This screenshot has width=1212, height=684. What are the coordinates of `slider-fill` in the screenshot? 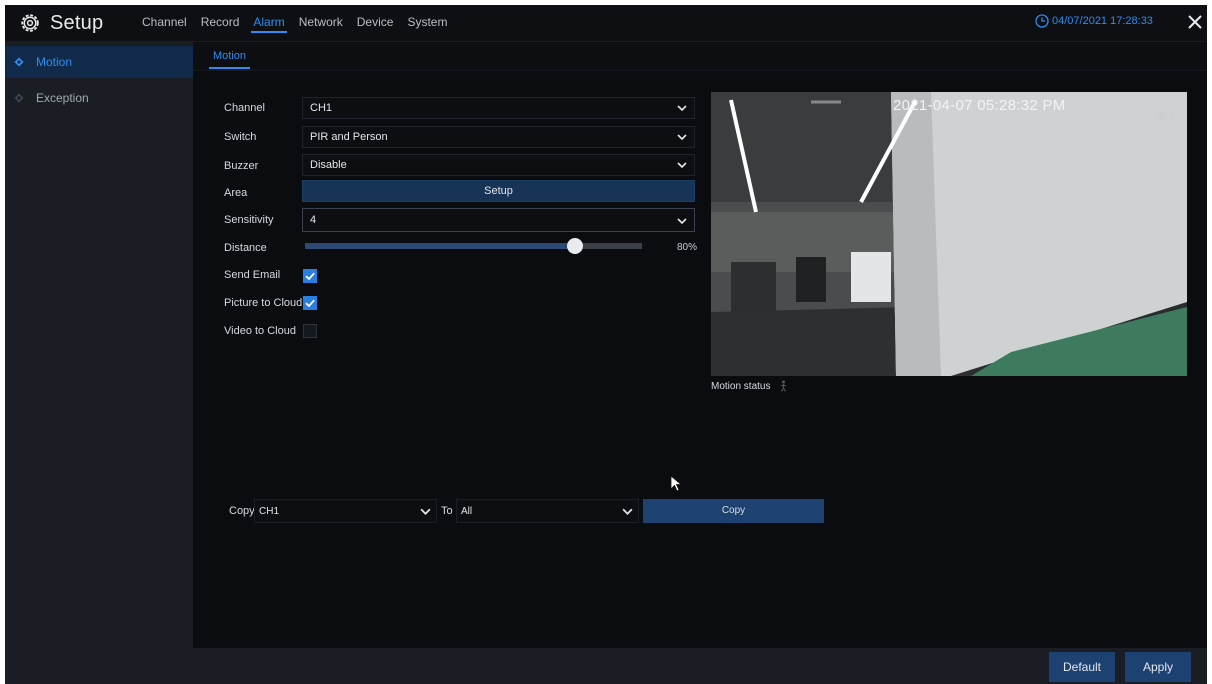 It's located at (440, 246).